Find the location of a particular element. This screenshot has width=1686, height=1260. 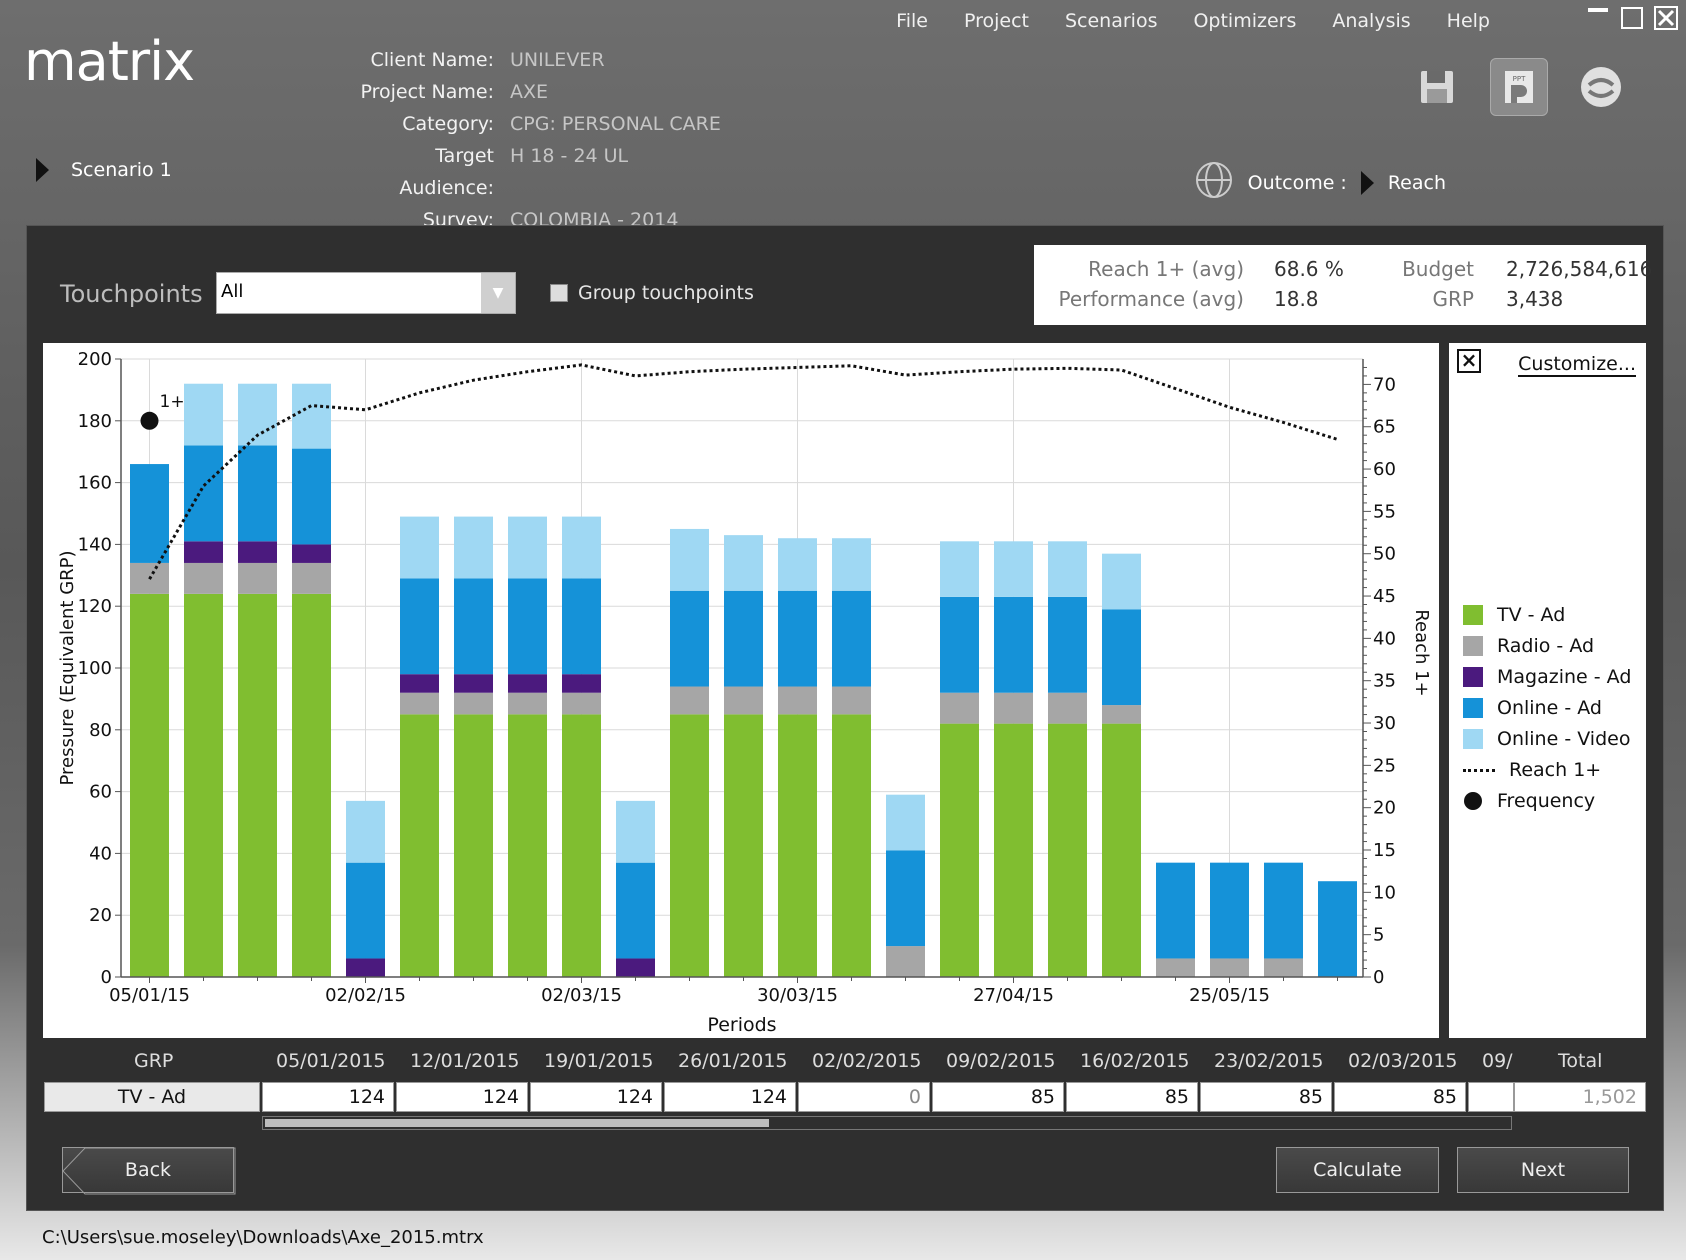

next-button: Next is located at coordinates (1543, 1170).